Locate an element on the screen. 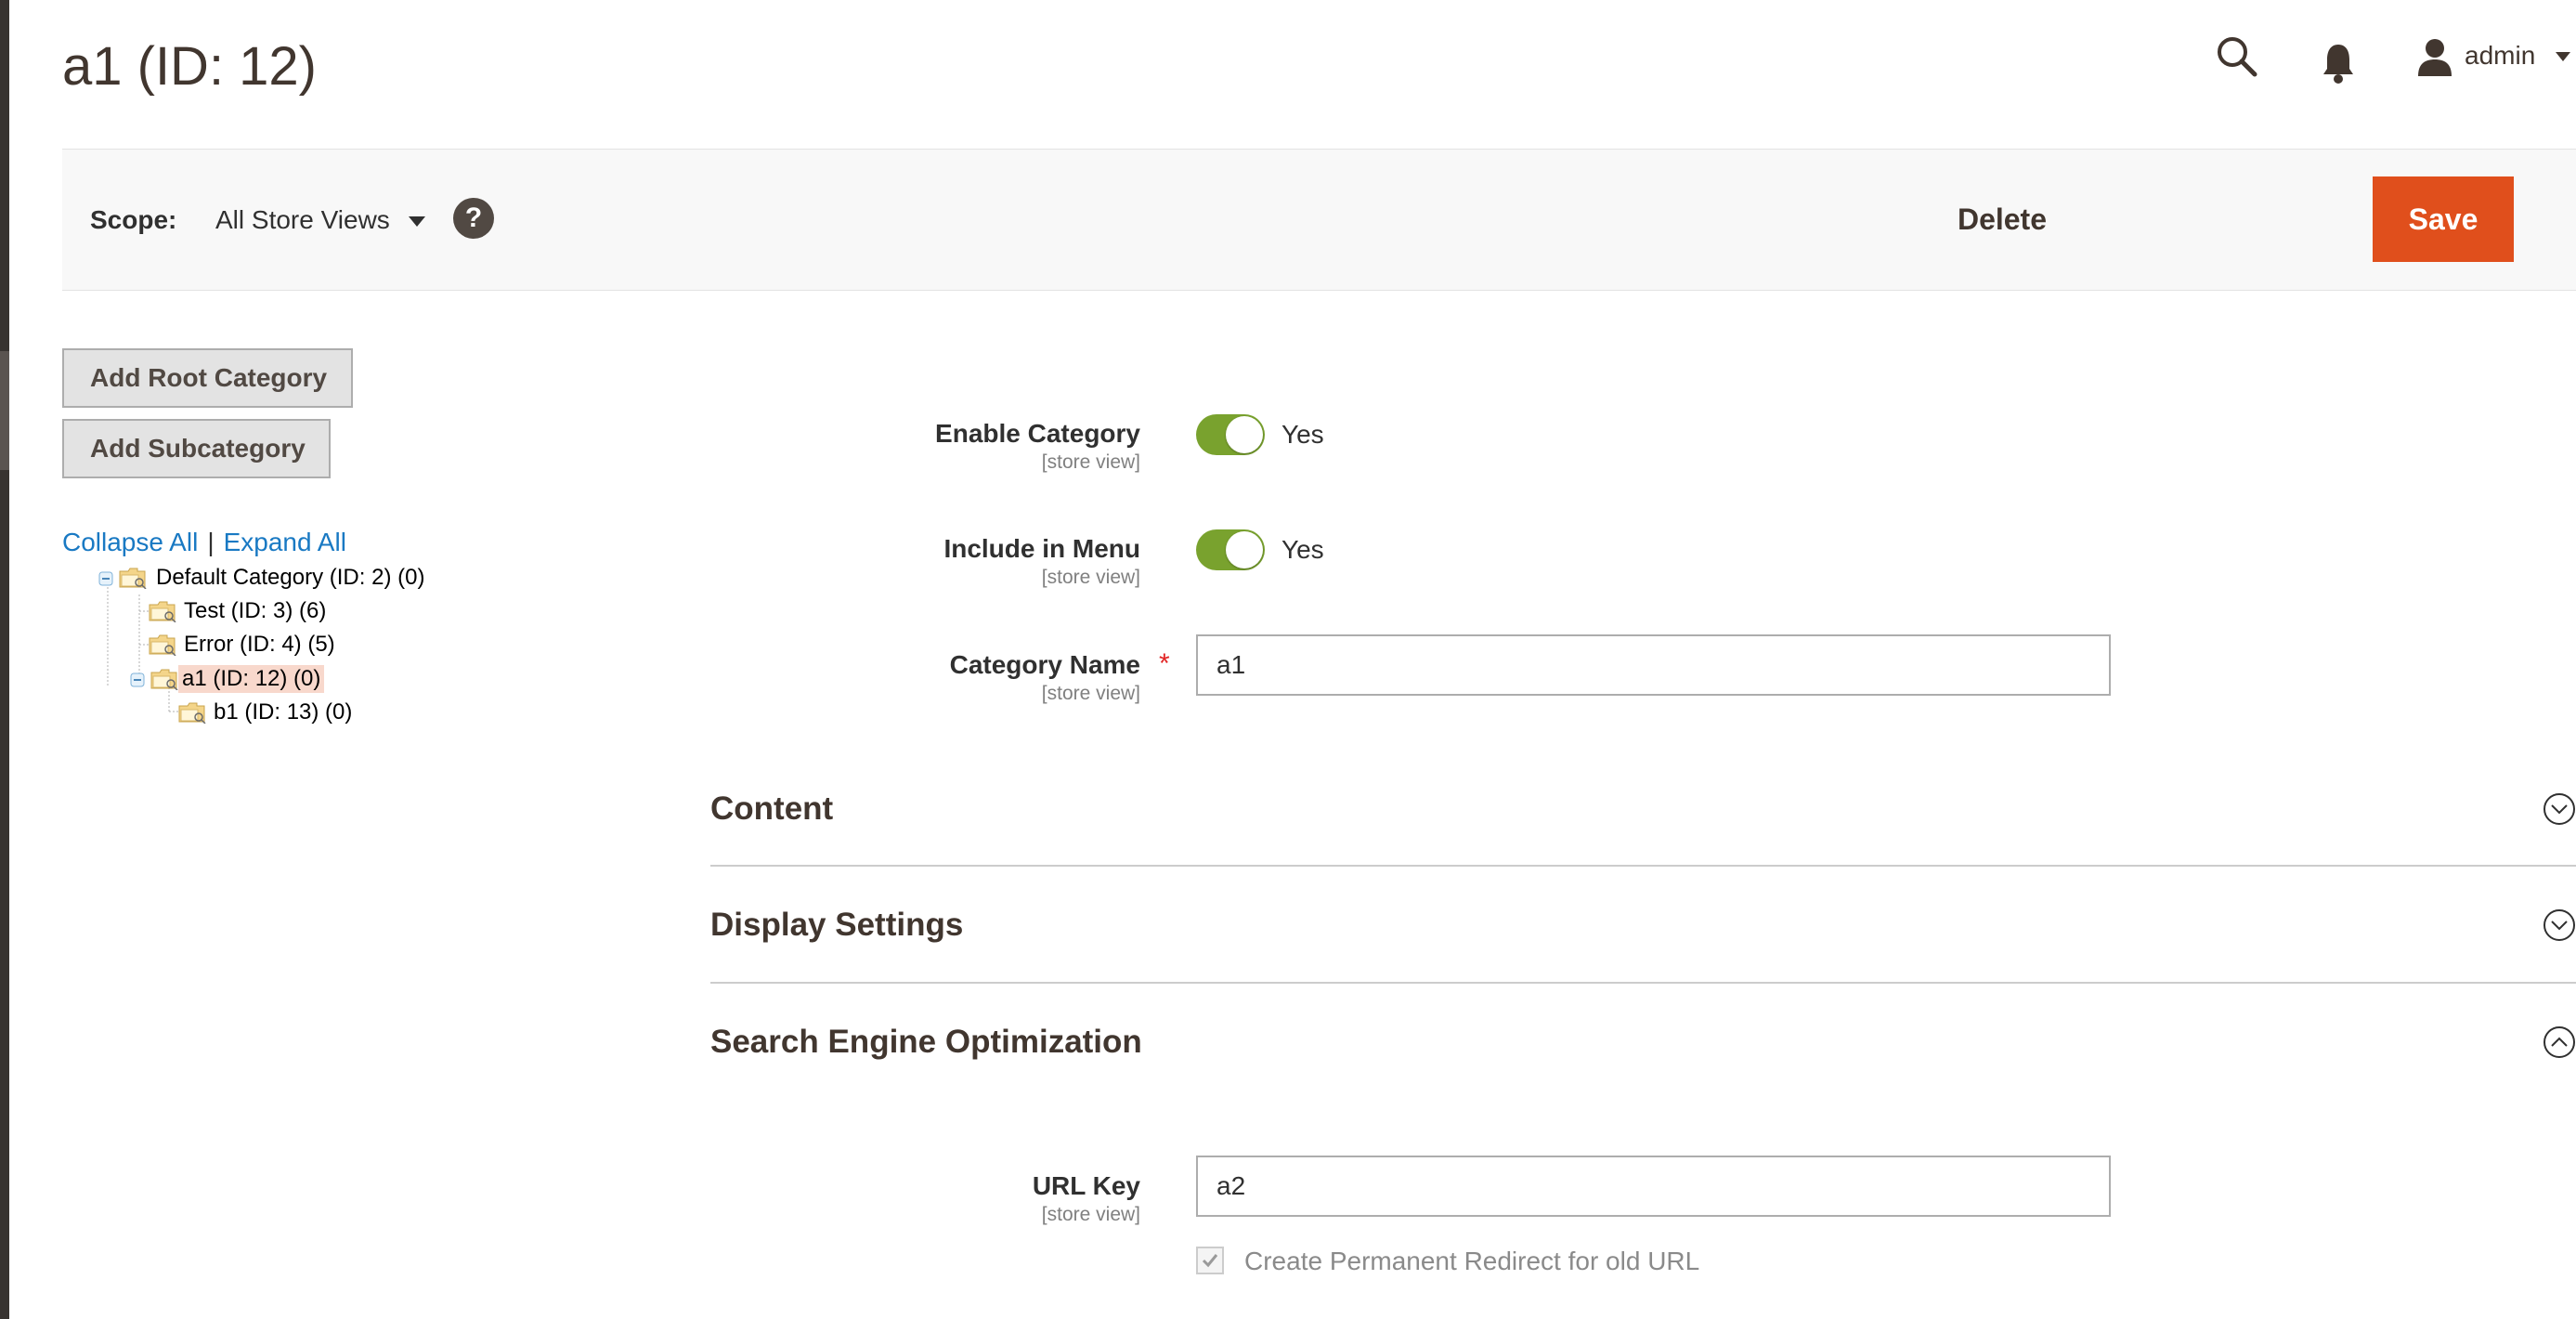  enable-category-scope: [store view] is located at coordinates (1090, 462).